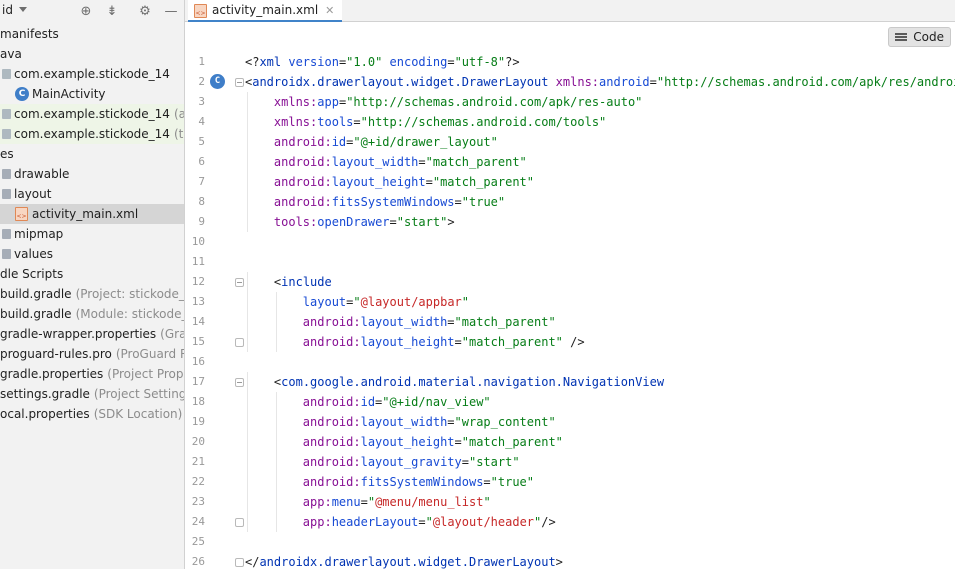 The width and height of the screenshot is (955, 569). I want to click on tree-item: build.gradle(Project: stickode_14), so click(92, 294).